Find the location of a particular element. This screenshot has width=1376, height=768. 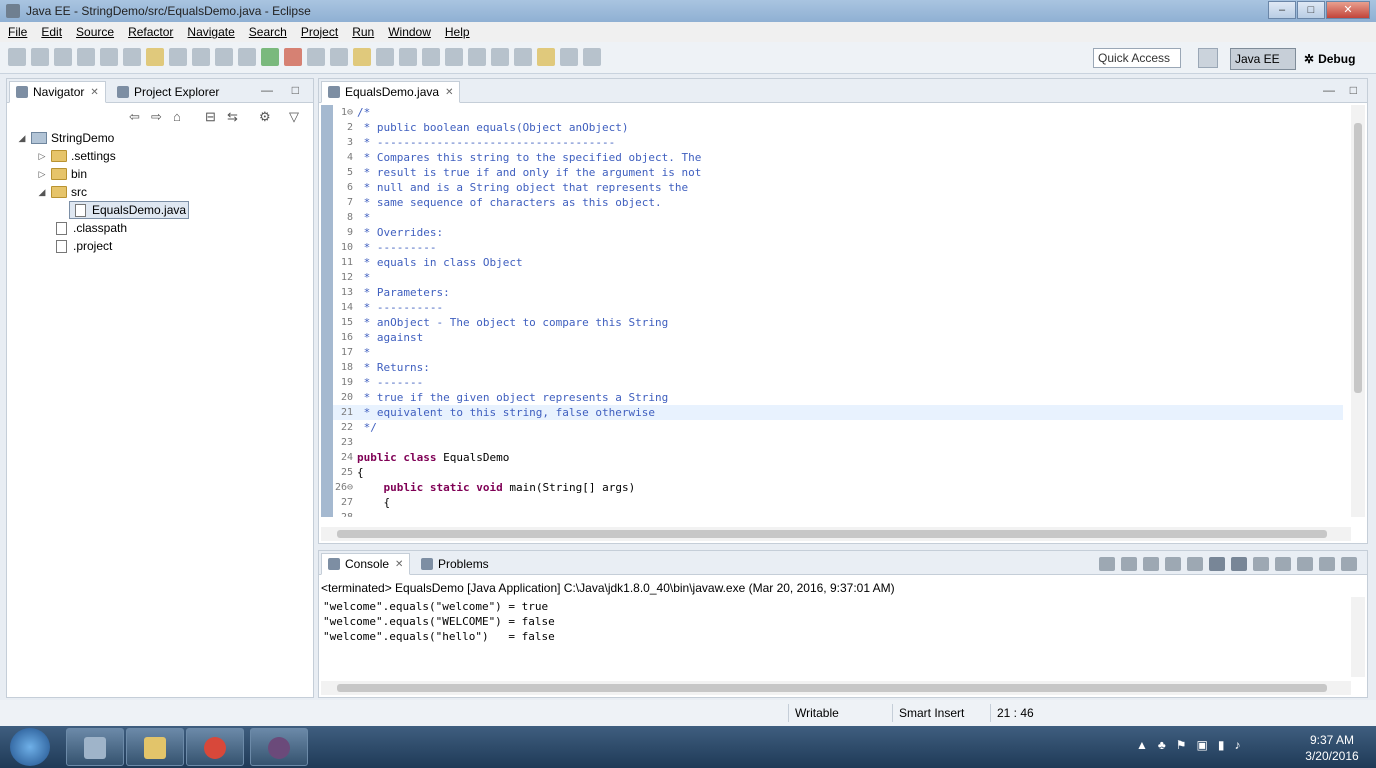

editor-horizontal-scrollbar is located at coordinates (836, 534).